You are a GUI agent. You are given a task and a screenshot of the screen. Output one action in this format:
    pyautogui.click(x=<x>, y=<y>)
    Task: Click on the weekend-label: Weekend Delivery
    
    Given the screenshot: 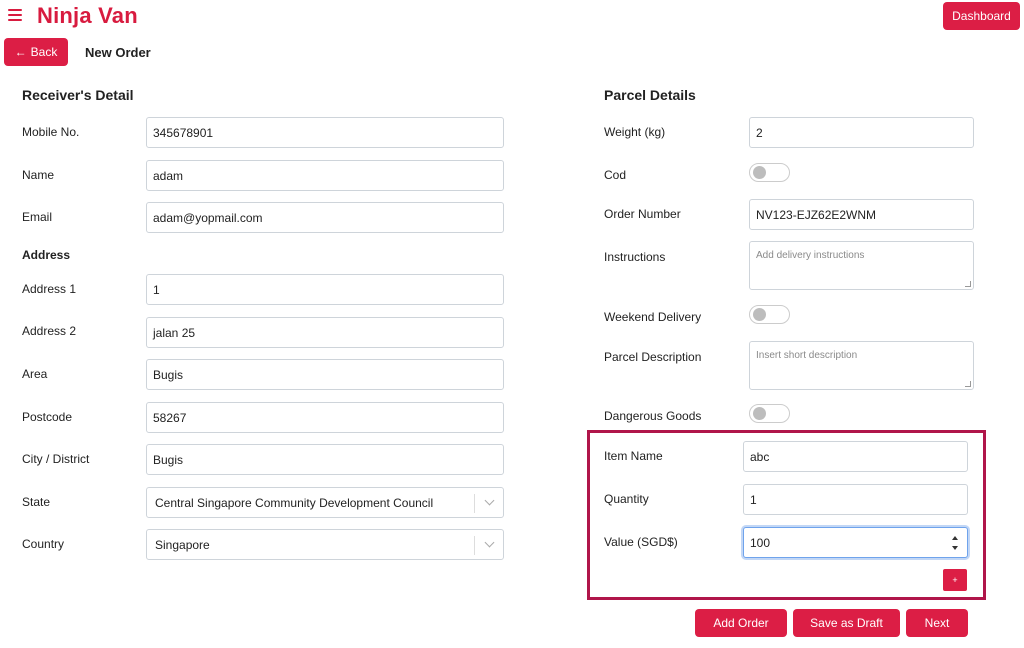 What is the action you would take?
    pyautogui.click(x=653, y=317)
    